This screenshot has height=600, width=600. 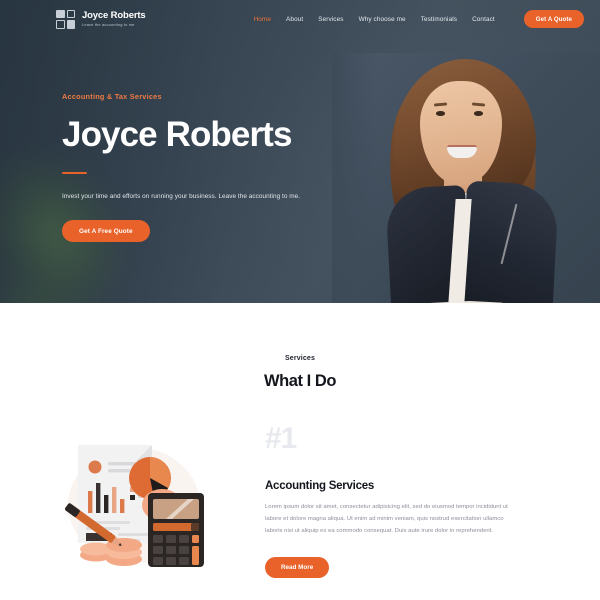 I want to click on services-heading-group: Services What I Do, so click(x=300, y=373).